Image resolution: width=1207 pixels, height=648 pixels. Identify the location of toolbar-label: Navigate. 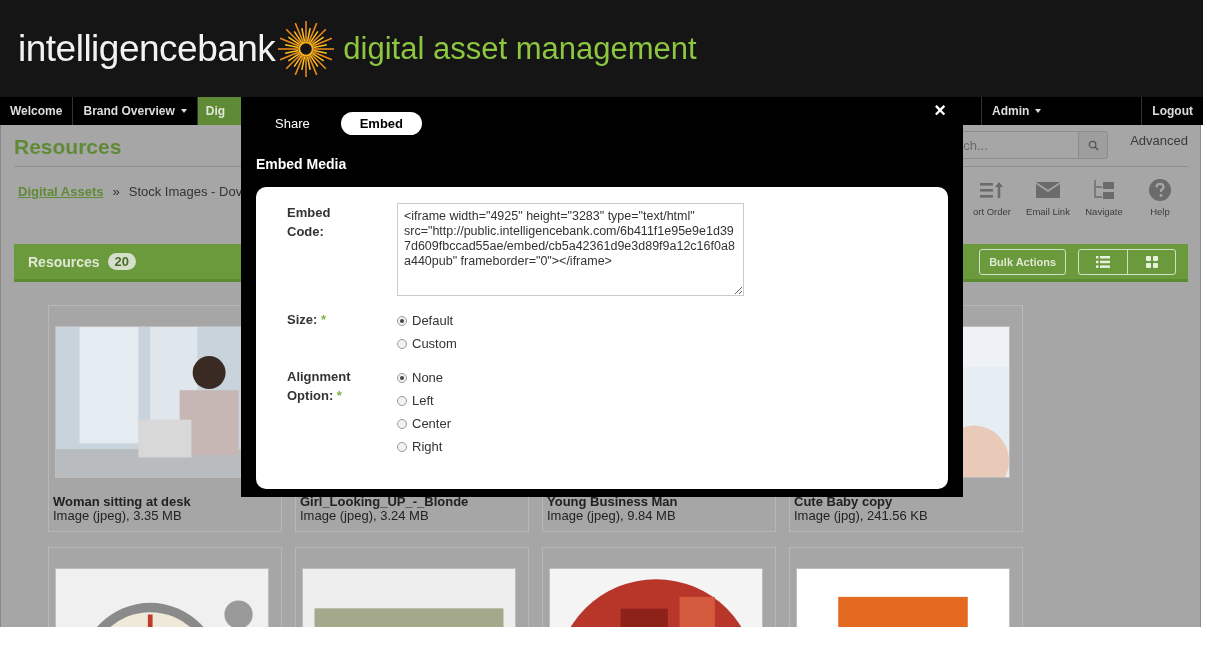
(1104, 211).